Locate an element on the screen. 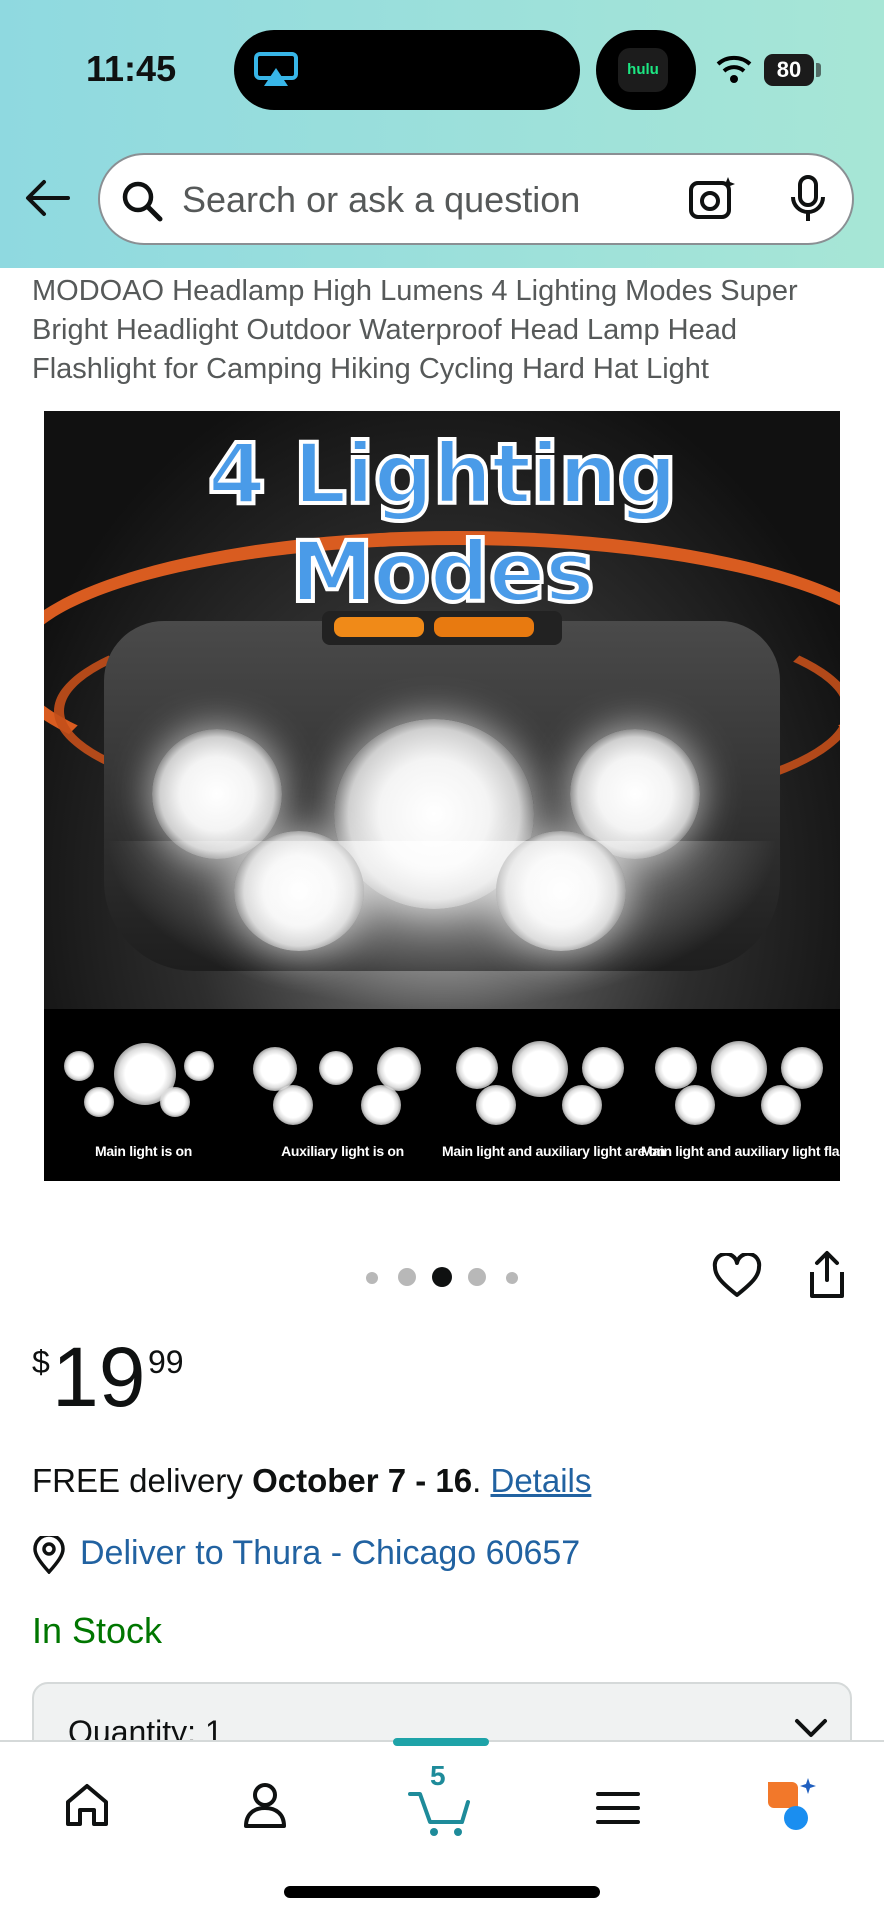  airplay-icon is located at coordinates (276, 69).